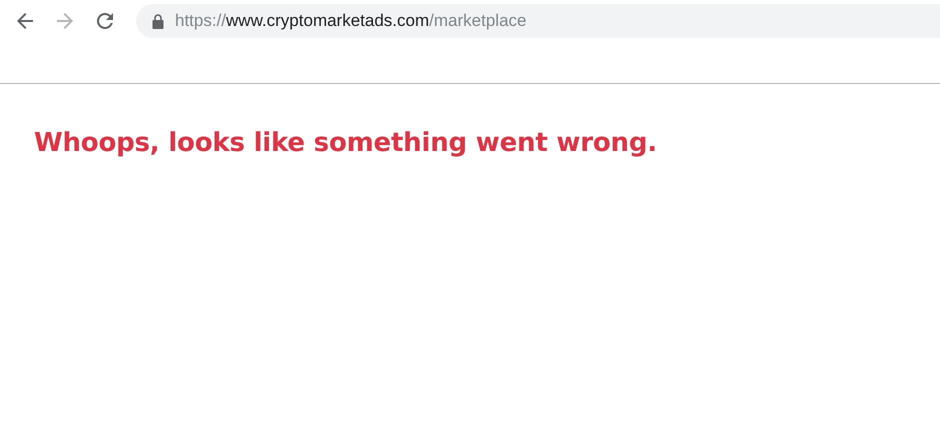 The height and width of the screenshot is (441, 940). I want to click on error-heading: Whoops, looks like something went wrong., so click(346, 143).